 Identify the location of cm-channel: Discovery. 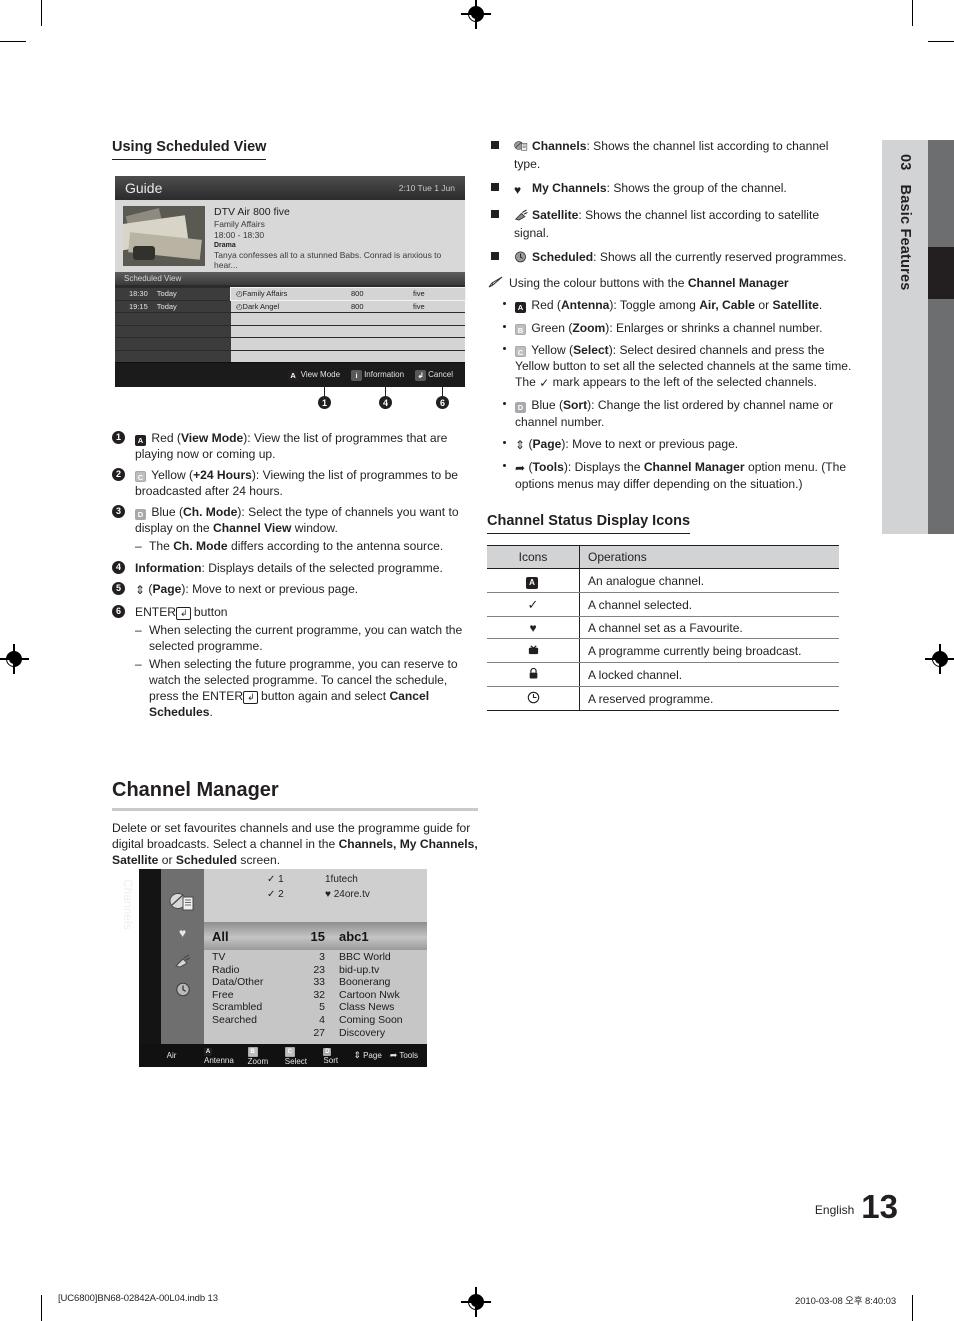
(383, 1033).